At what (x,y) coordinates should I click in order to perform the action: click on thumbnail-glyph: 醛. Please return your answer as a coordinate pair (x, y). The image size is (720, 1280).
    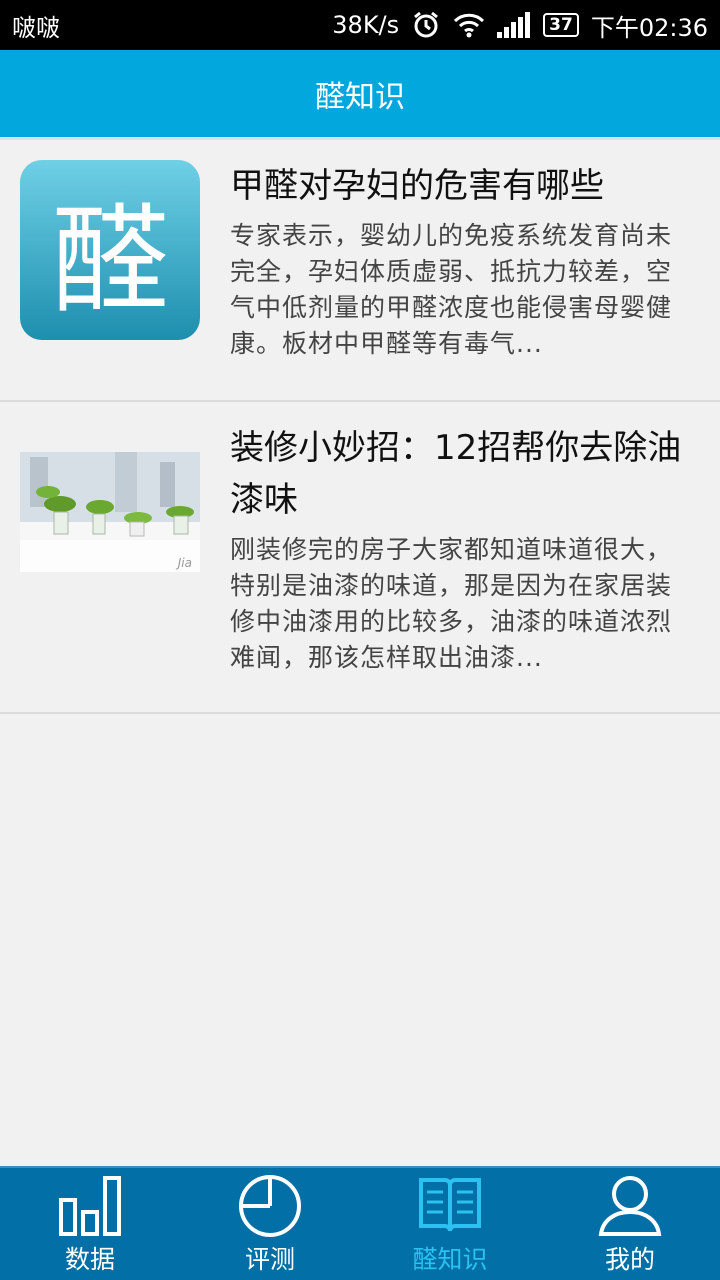
    Looking at the image, I should click on (109, 260).